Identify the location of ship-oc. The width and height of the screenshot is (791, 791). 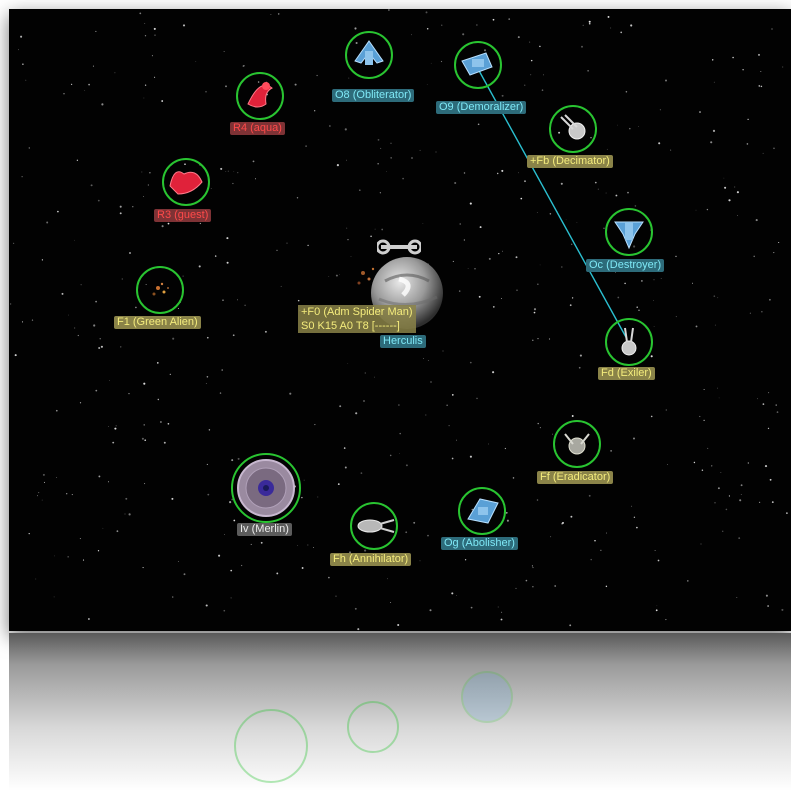
(629, 232).